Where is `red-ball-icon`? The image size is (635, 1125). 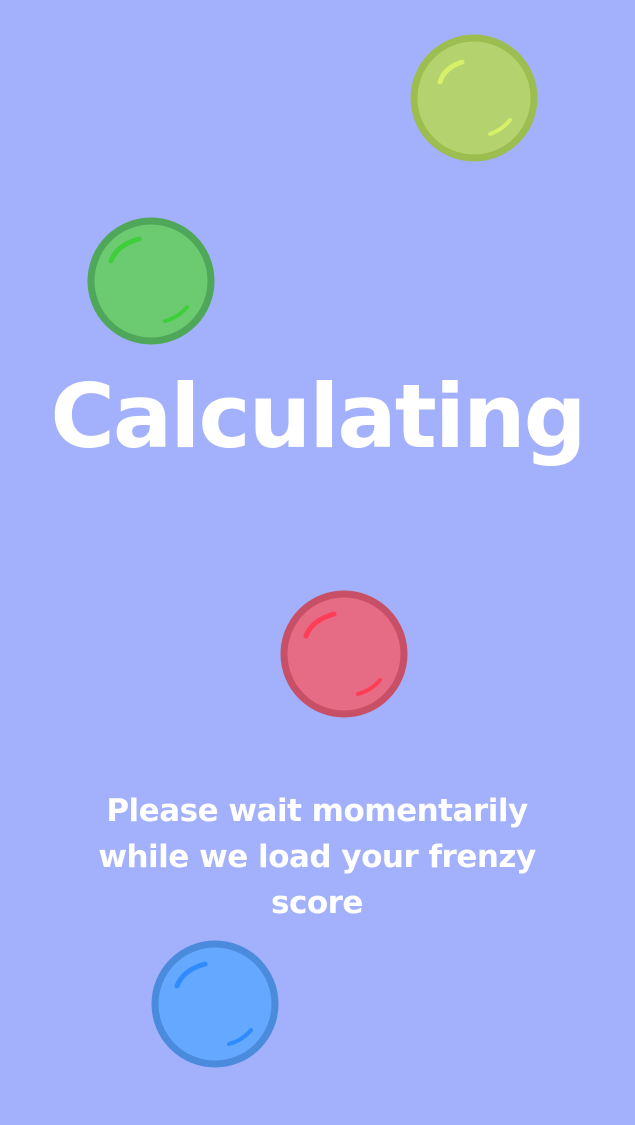 red-ball-icon is located at coordinates (344, 654).